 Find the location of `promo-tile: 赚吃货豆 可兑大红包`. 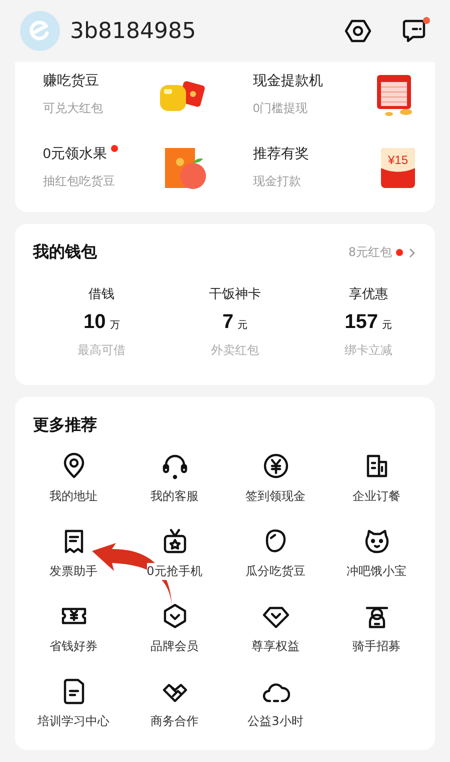

promo-tile: 赚吃货豆 可兑大红包 is located at coordinates (120, 98).